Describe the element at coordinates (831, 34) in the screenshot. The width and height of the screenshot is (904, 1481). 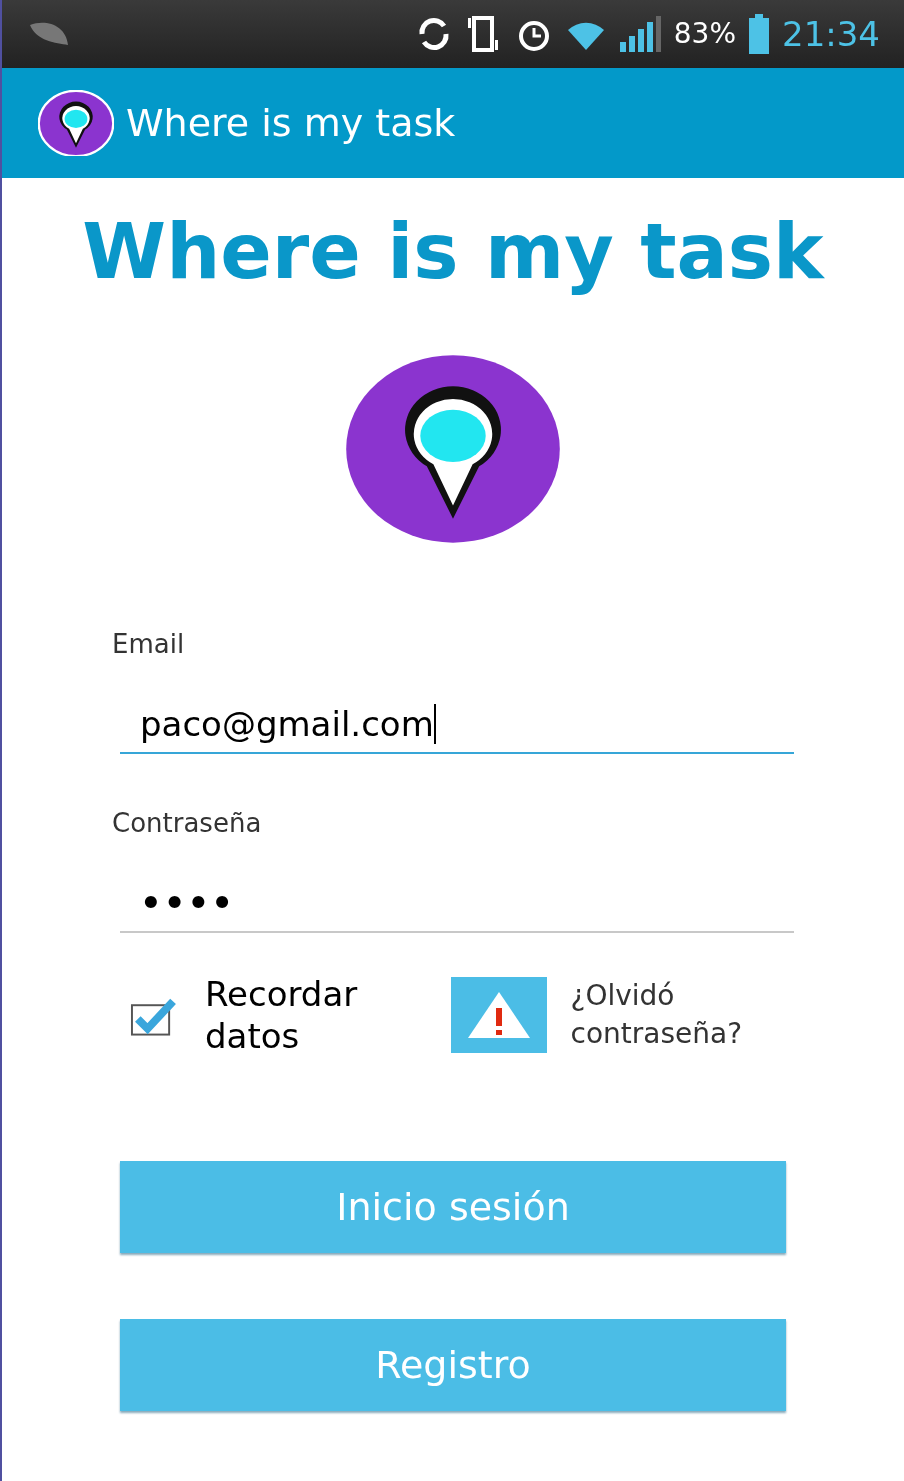
I see `clock-time: 21:34` at that location.